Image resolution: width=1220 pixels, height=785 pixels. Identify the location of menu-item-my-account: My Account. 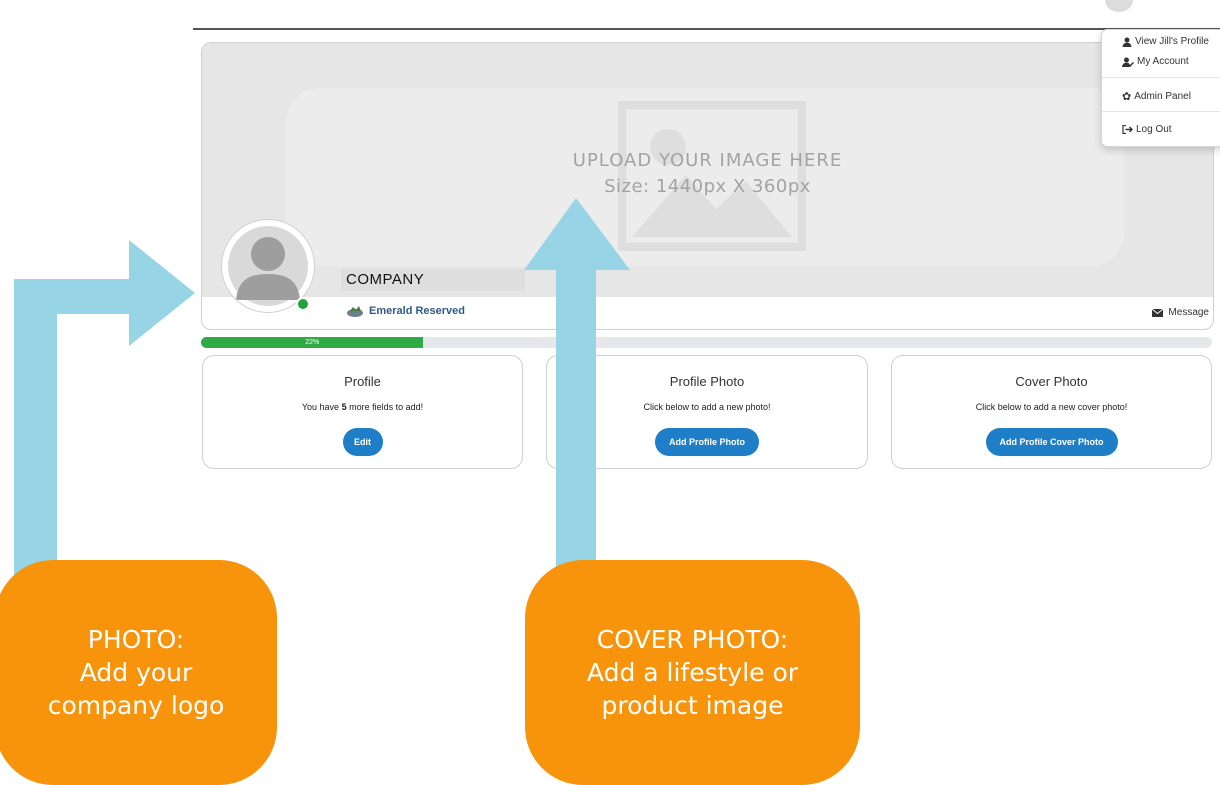
(1155, 61).